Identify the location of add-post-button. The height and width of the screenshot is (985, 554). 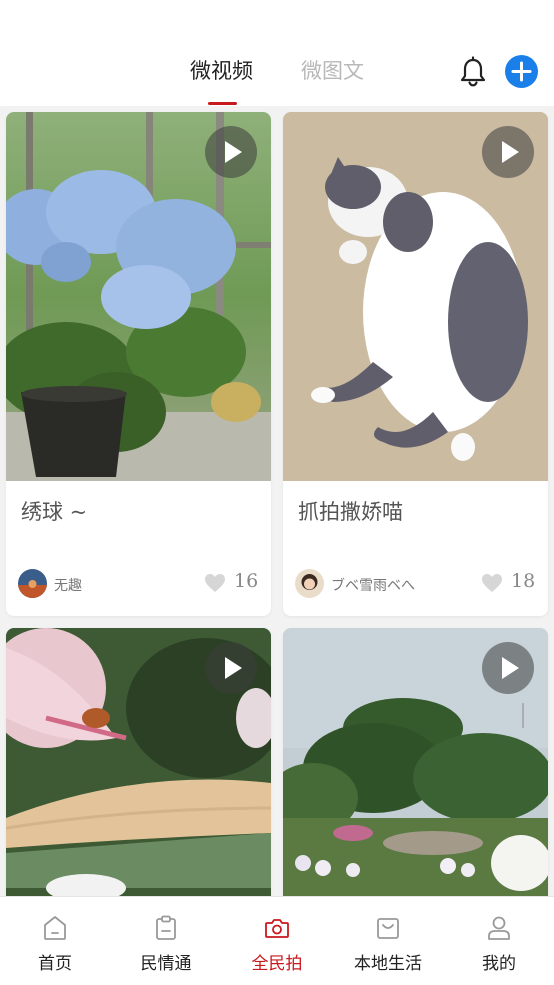
(521, 71).